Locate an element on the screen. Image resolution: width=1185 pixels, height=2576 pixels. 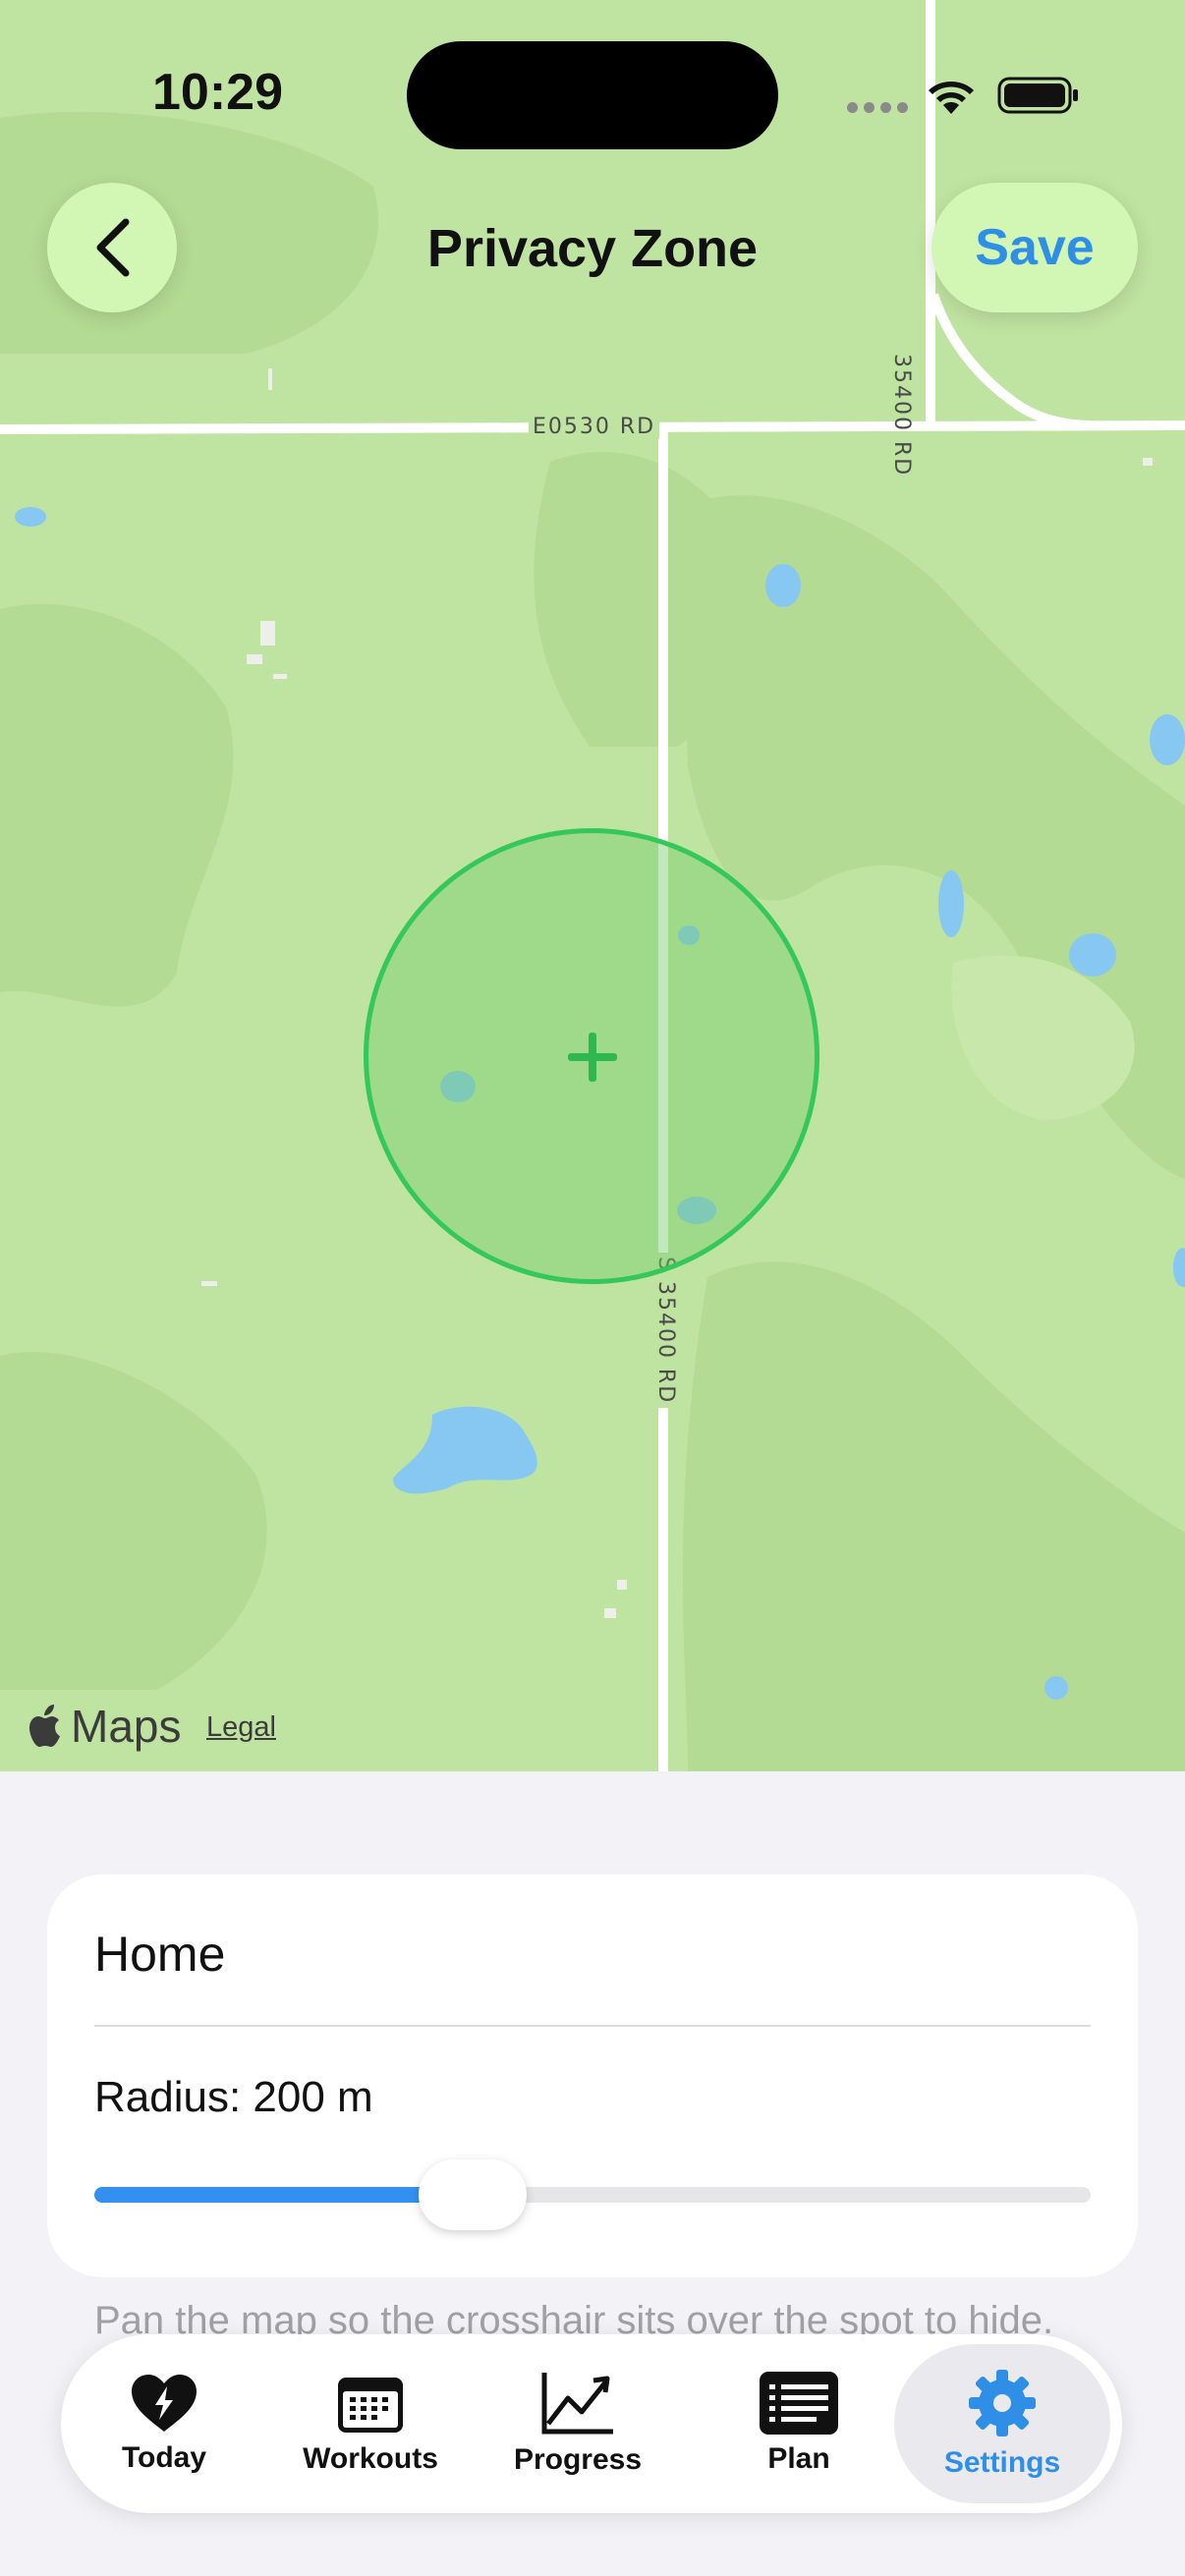
tab-workouts: Workouts is located at coordinates (371, 2423).